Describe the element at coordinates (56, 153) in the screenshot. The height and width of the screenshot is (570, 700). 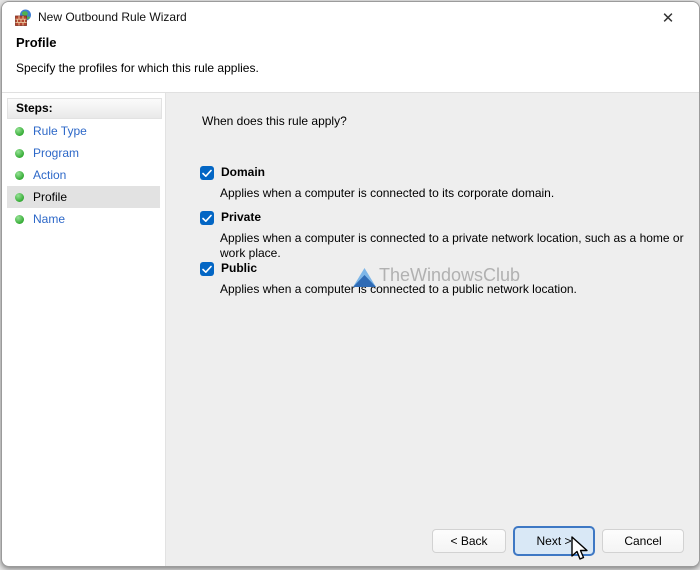
I see `sidebar-item-label: Program` at that location.